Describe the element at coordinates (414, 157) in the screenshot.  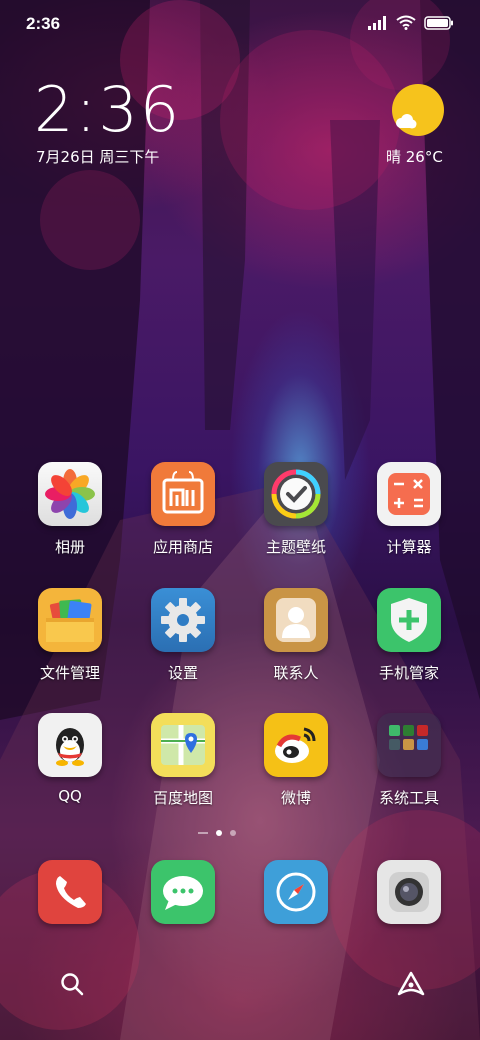
I see `weather-text: 晴 26°C` at that location.